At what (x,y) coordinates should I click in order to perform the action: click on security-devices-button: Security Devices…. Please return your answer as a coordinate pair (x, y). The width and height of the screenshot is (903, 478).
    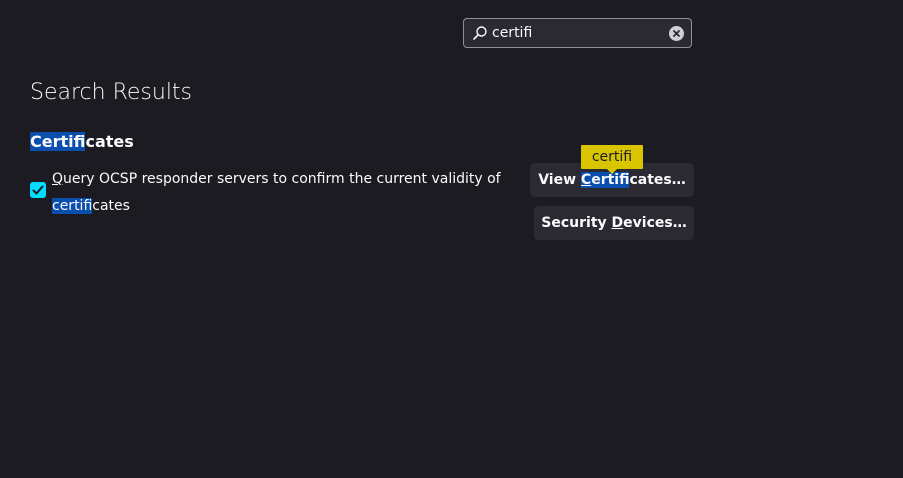
    Looking at the image, I should click on (614, 223).